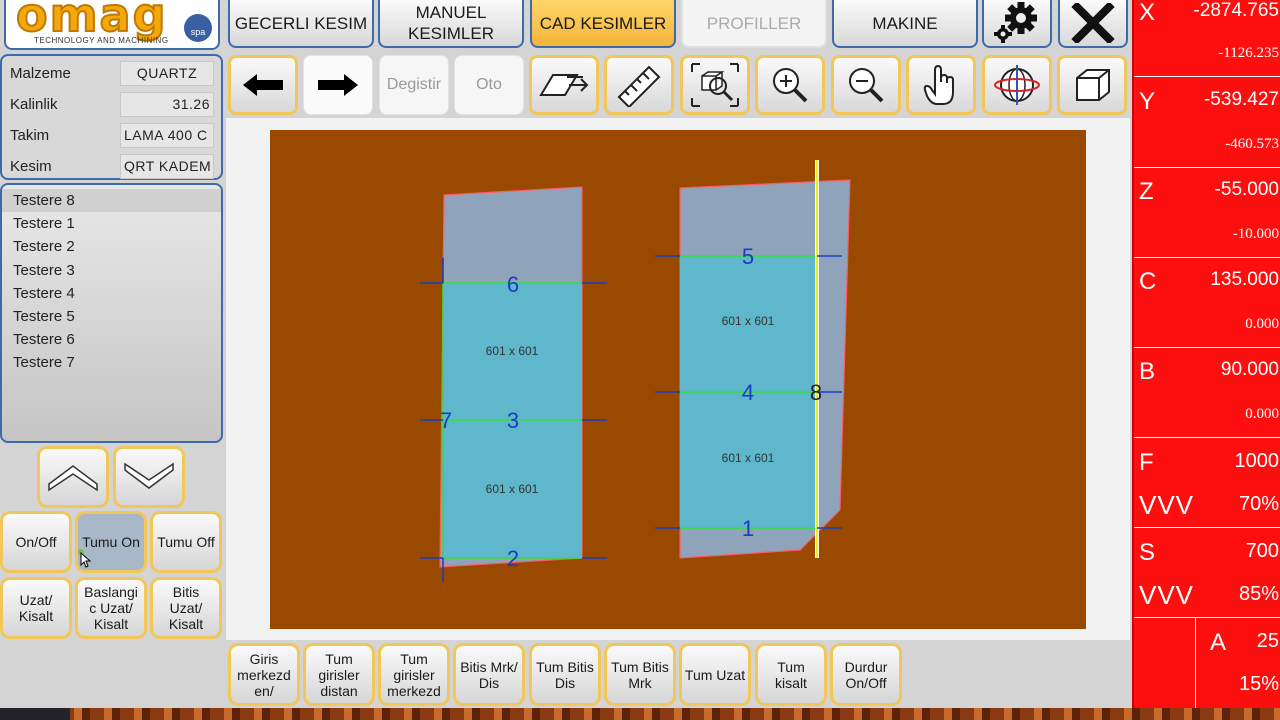 This screenshot has height=720, width=1280. I want to click on degistir-label: Degistir, so click(414, 84).